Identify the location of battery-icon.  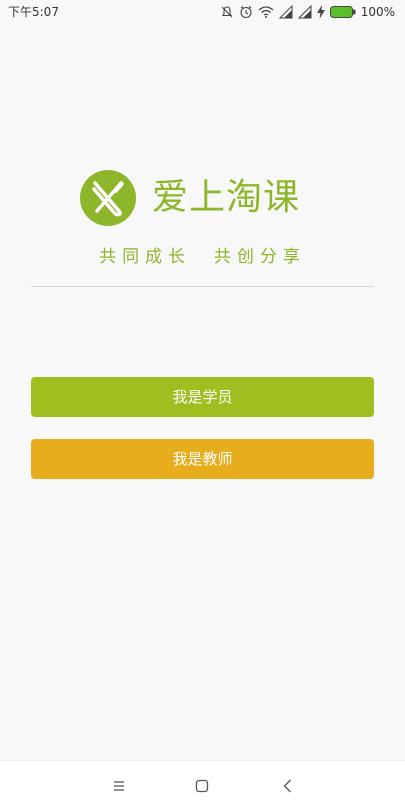
(342, 12).